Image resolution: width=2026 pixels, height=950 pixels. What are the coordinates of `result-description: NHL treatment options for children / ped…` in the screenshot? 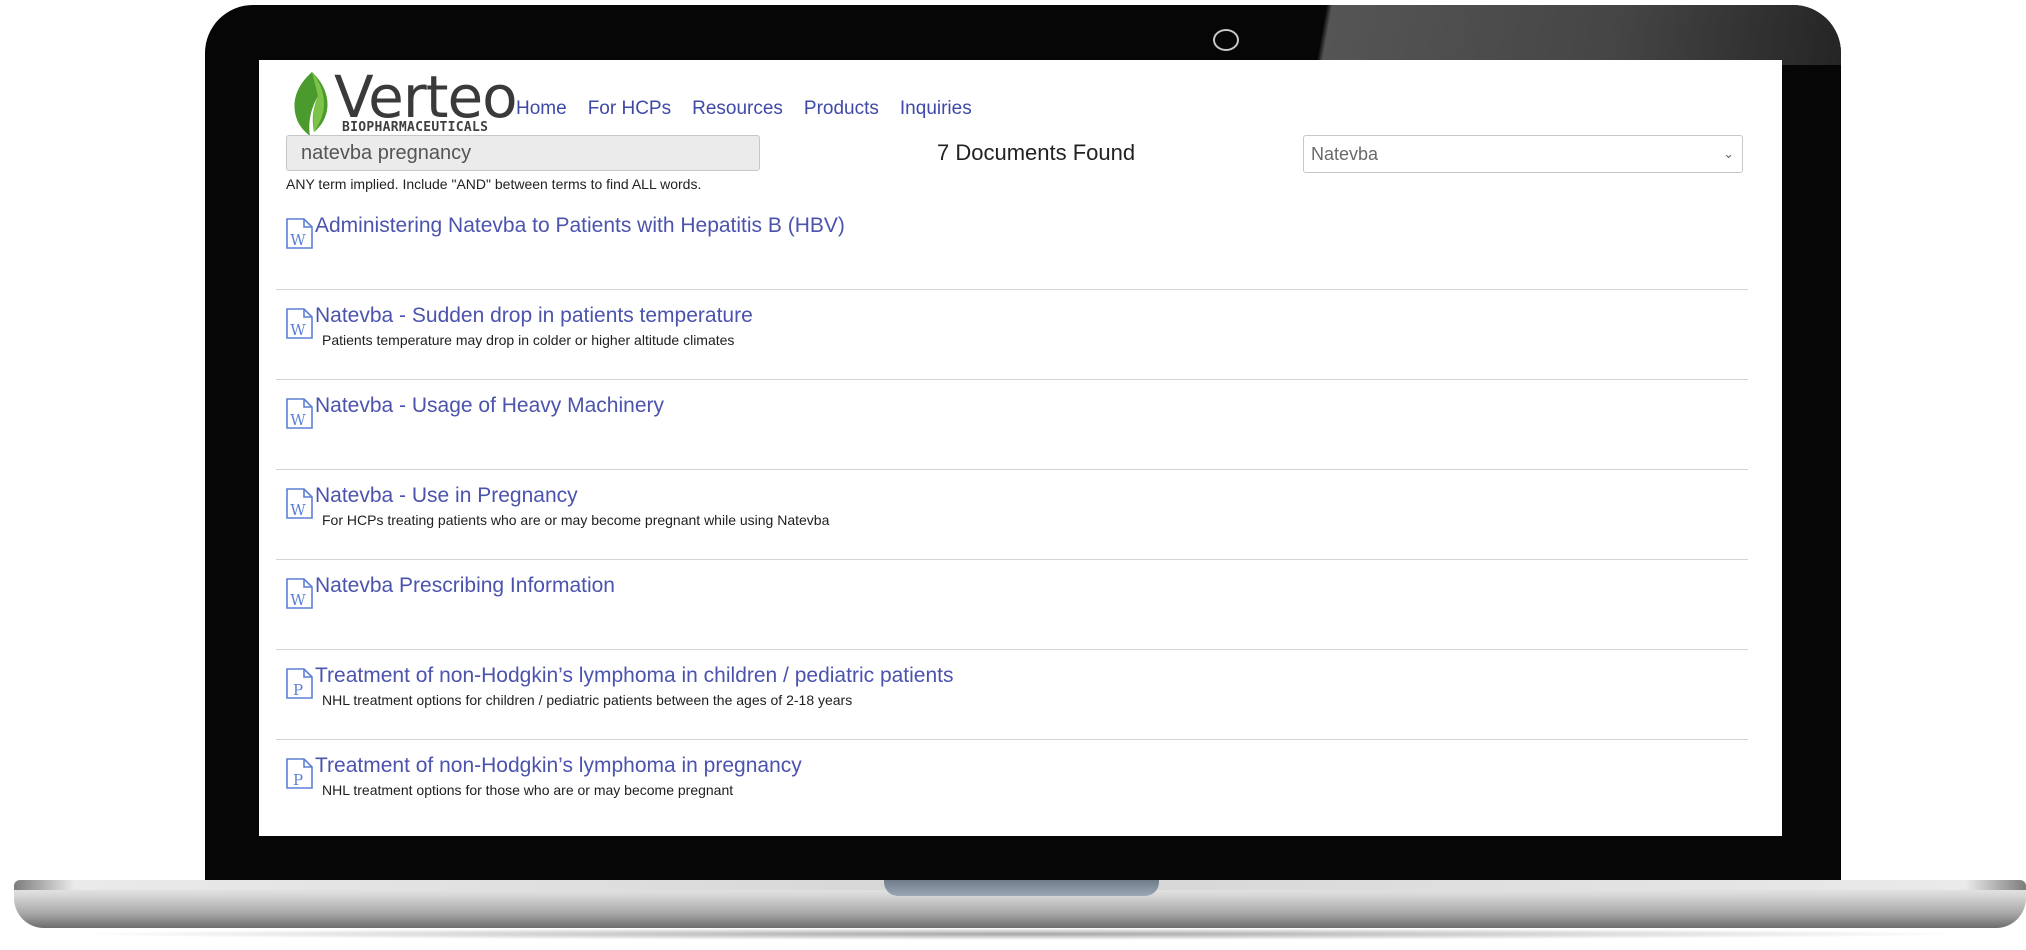 It's located at (587, 700).